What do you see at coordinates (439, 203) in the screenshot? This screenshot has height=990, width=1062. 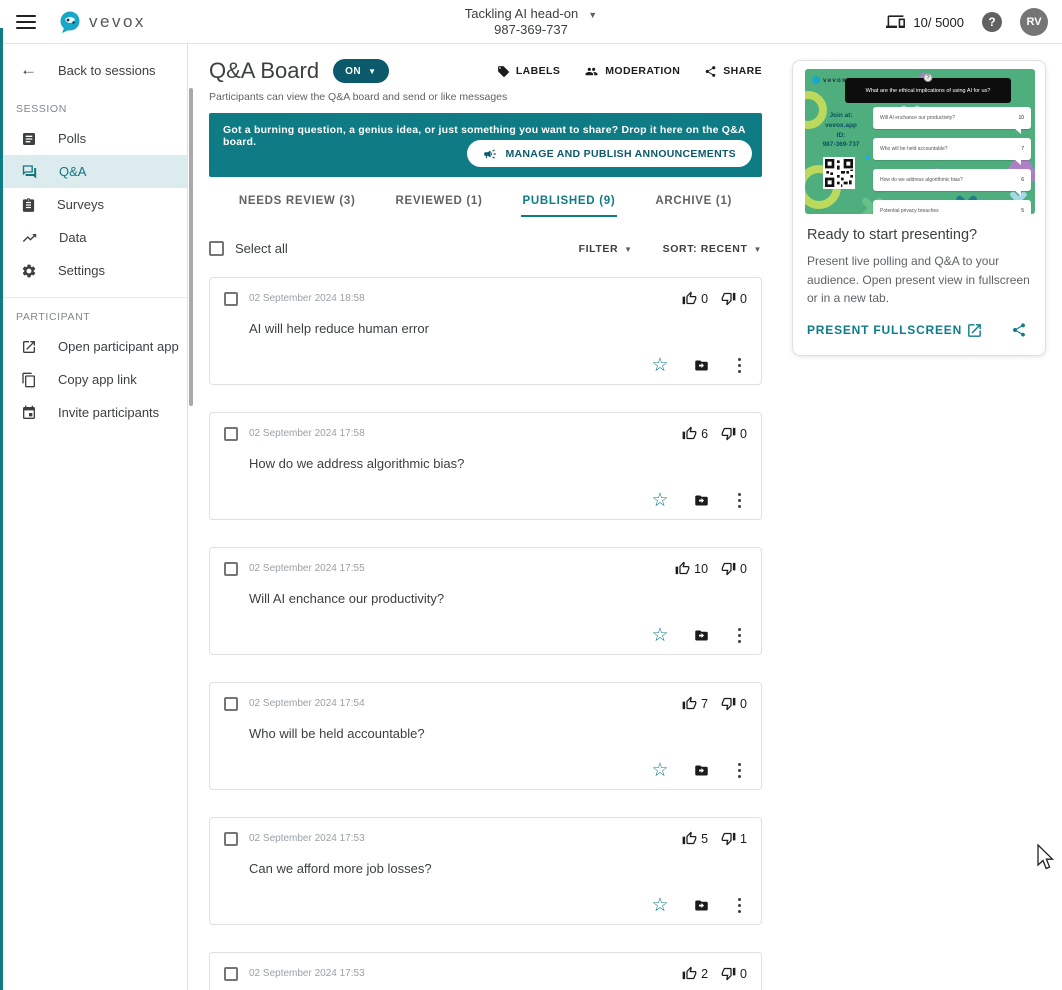 I see `tab-reviewed: REVIEWED (1)` at bounding box center [439, 203].